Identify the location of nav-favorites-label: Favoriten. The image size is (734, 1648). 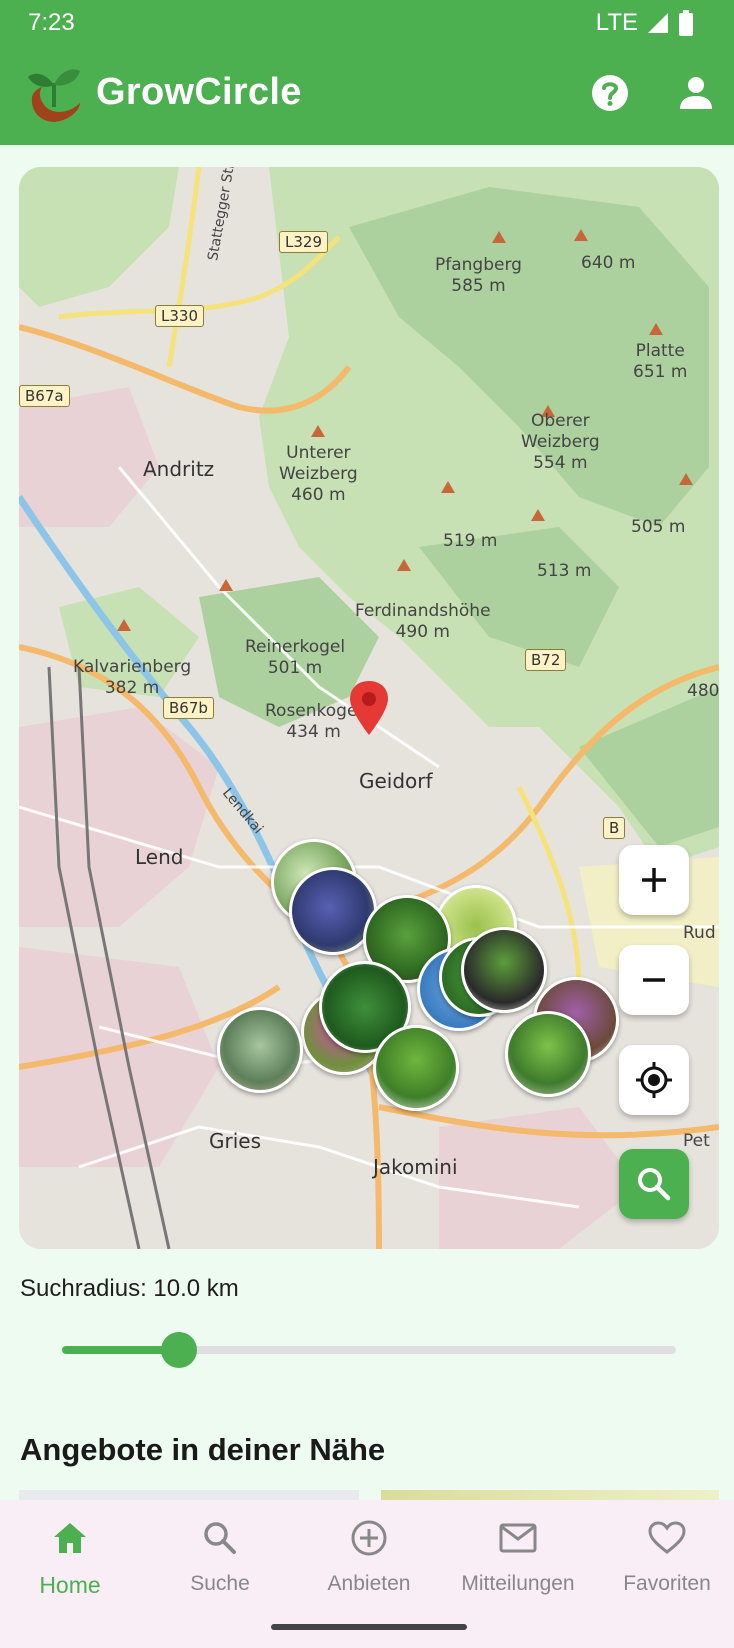
(667, 1583).